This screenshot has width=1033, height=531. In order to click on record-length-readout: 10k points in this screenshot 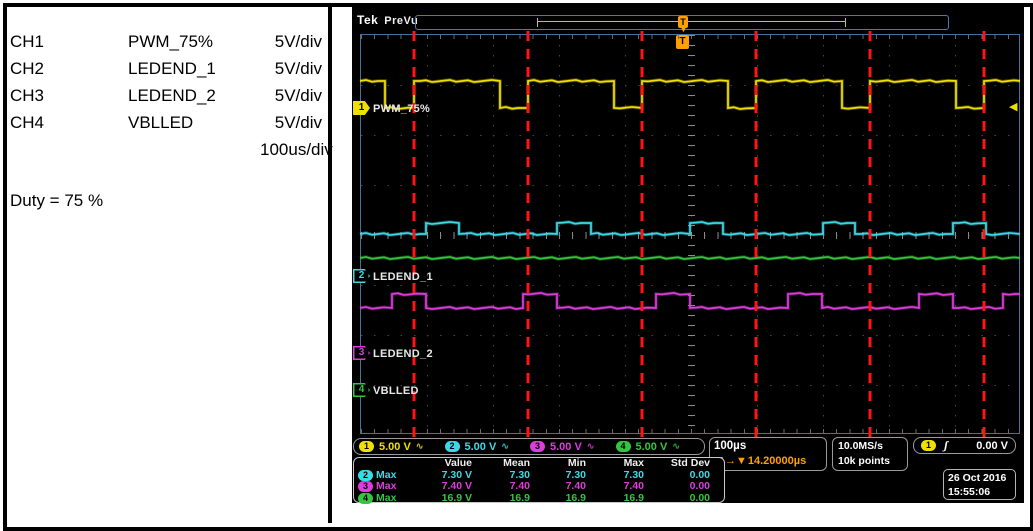, I will do `click(864, 461)`.